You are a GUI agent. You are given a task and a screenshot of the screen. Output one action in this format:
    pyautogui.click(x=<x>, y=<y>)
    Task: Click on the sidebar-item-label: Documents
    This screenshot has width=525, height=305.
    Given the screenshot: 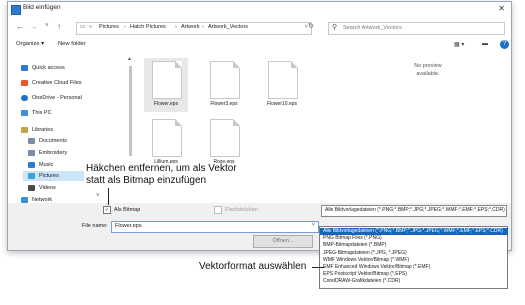 What is the action you would take?
    pyautogui.click(x=53, y=141)
    